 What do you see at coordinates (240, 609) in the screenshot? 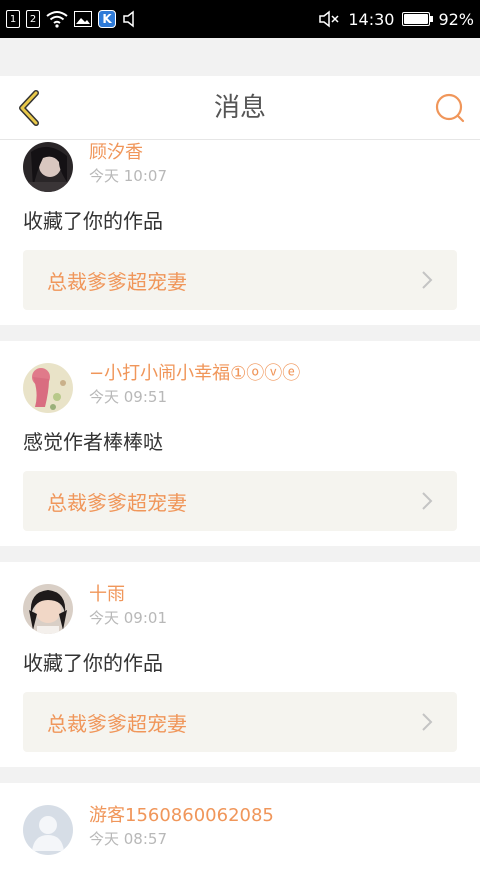
I see `user-row: 十雨 今天 09:01` at bounding box center [240, 609].